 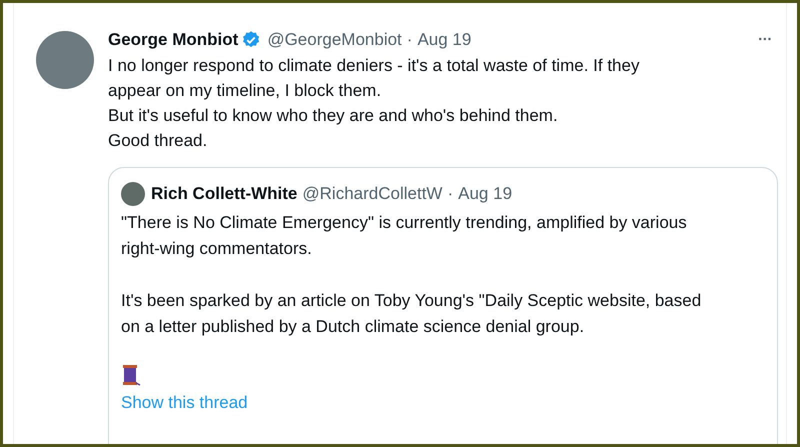 What do you see at coordinates (158, 141) in the screenshot?
I see `tweet-text: Good thread.` at bounding box center [158, 141].